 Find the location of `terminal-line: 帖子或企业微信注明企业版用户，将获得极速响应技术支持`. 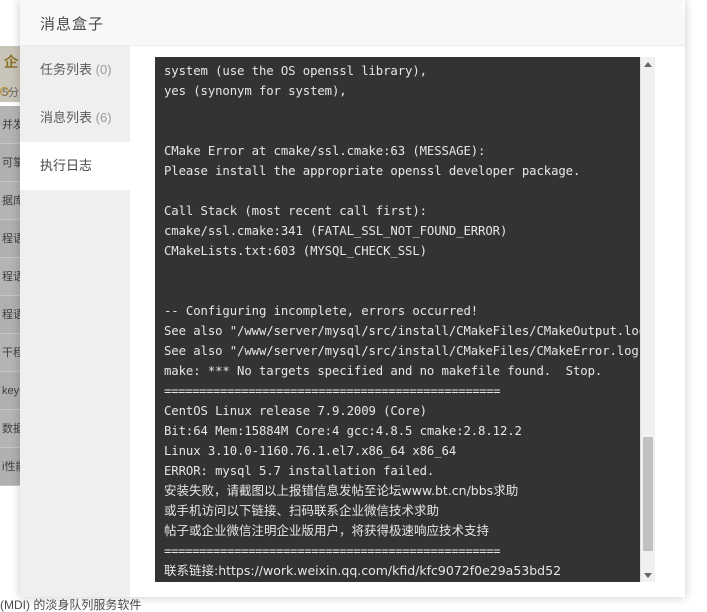

terminal-line: 帖子或企业微信注明企业版用户，将获得极速响应技术支持 is located at coordinates (327, 530).